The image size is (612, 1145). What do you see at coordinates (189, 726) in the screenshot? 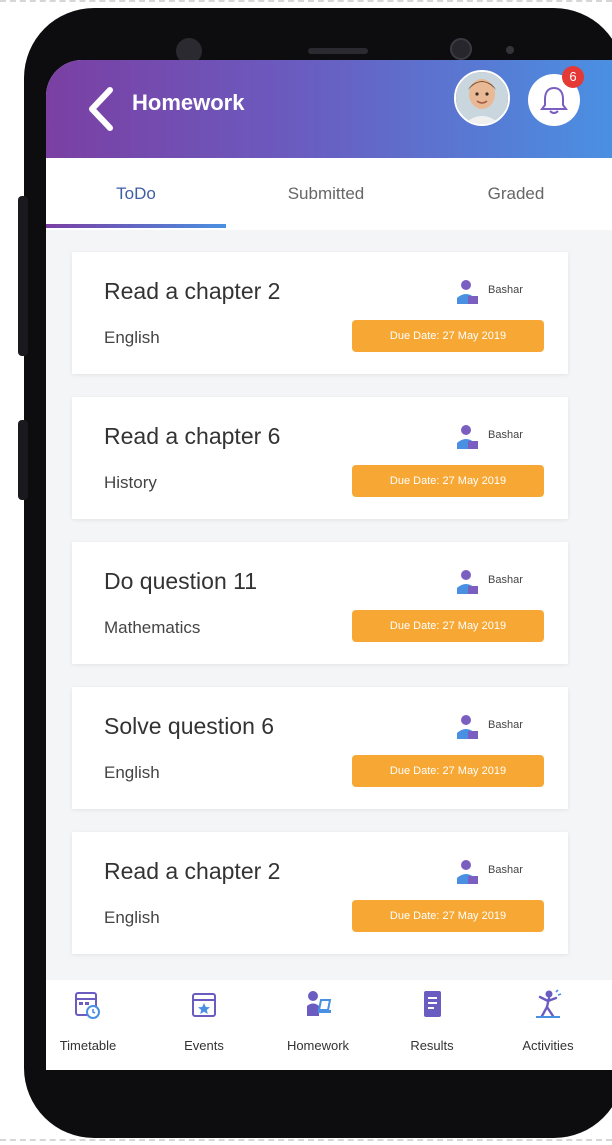
I see `homework-title: Solve question 6` at bounding box center [189, 726].